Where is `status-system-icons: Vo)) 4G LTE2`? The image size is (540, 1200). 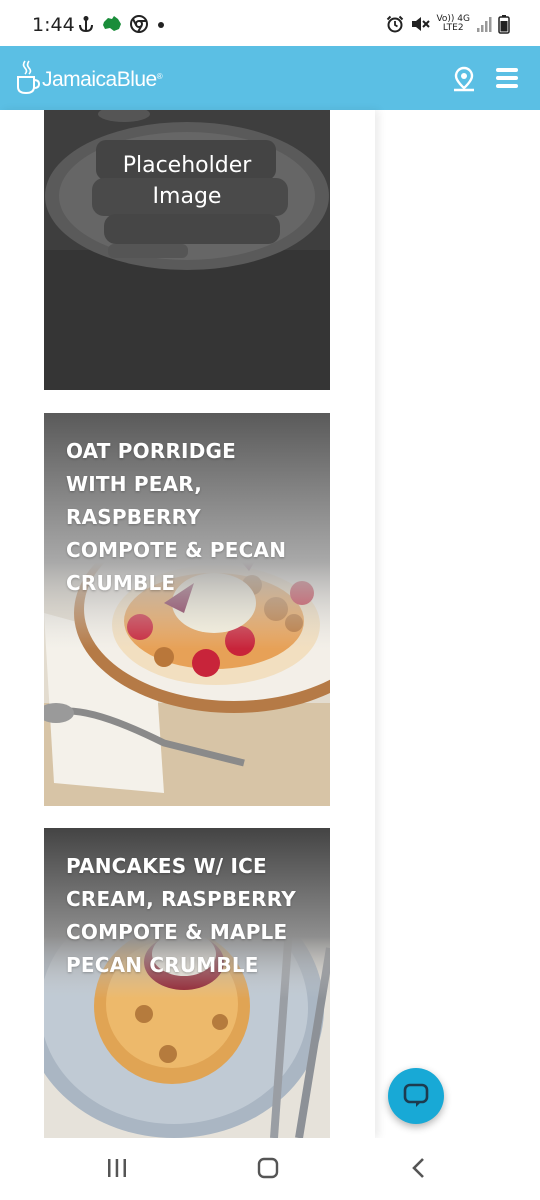
status-system-icons: Vo)) 4G LTE2 is located at coordinates (448, 24).